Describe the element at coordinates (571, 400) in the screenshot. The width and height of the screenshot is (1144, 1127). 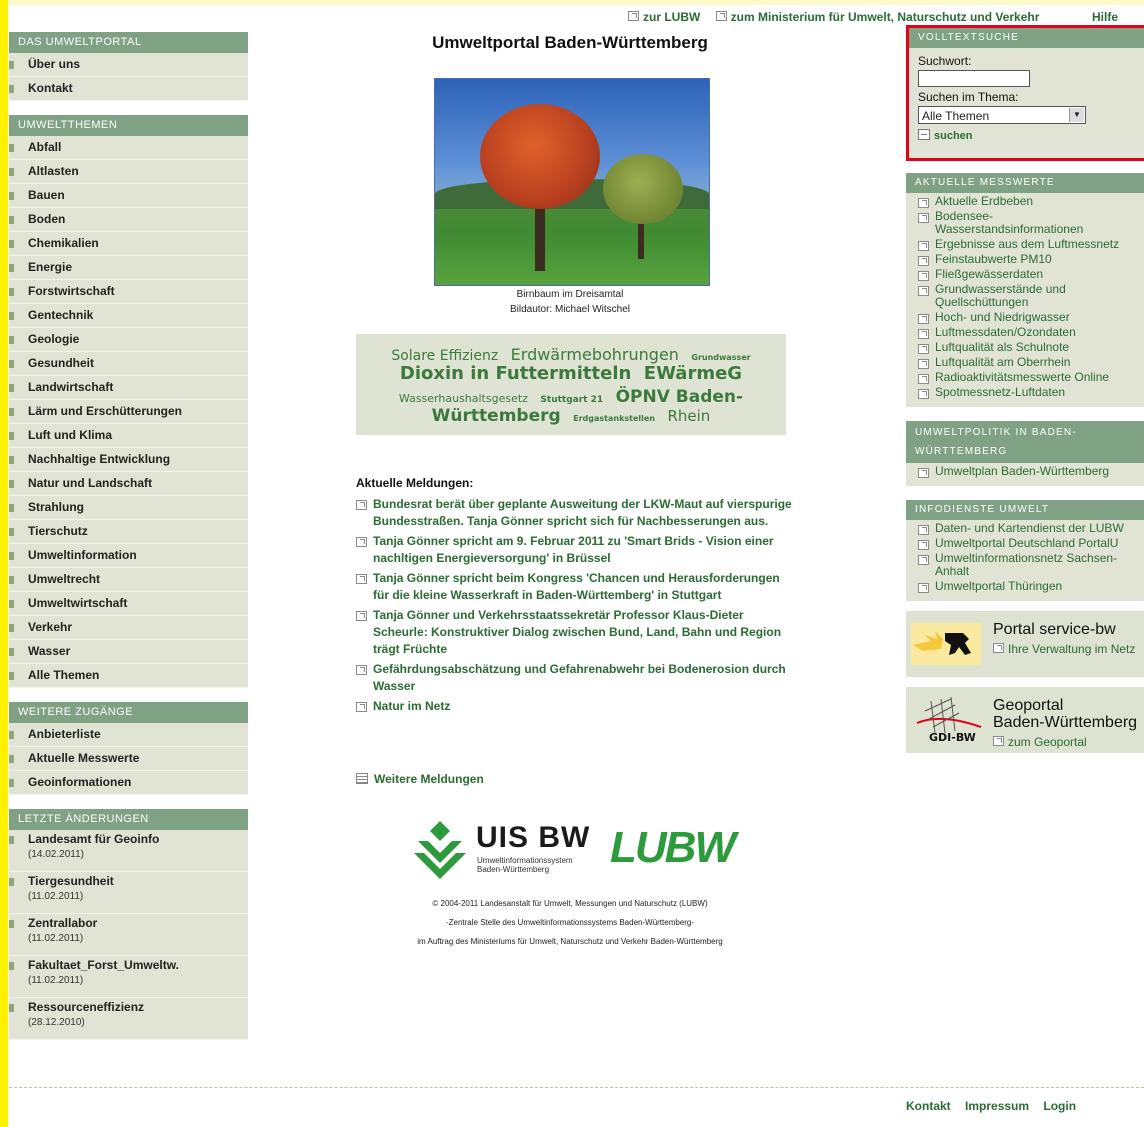
I see `tag-link: Stuttgart 21` at that location.